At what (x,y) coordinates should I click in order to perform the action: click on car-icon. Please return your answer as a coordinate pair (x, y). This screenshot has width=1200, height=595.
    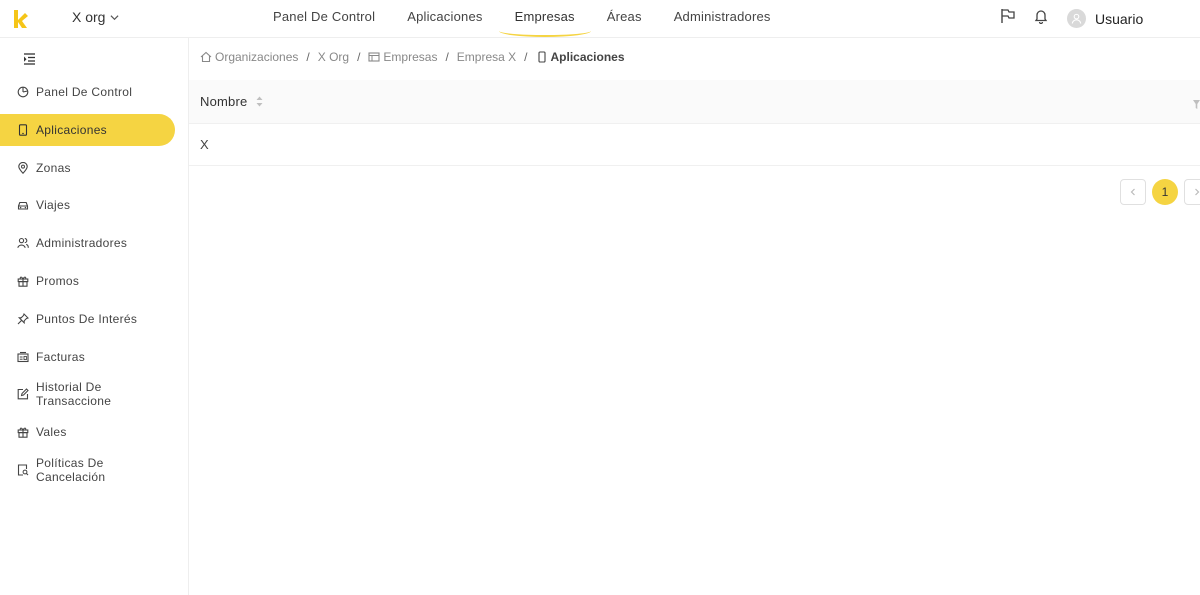
    Looking at the image, I should click on (23, 205).